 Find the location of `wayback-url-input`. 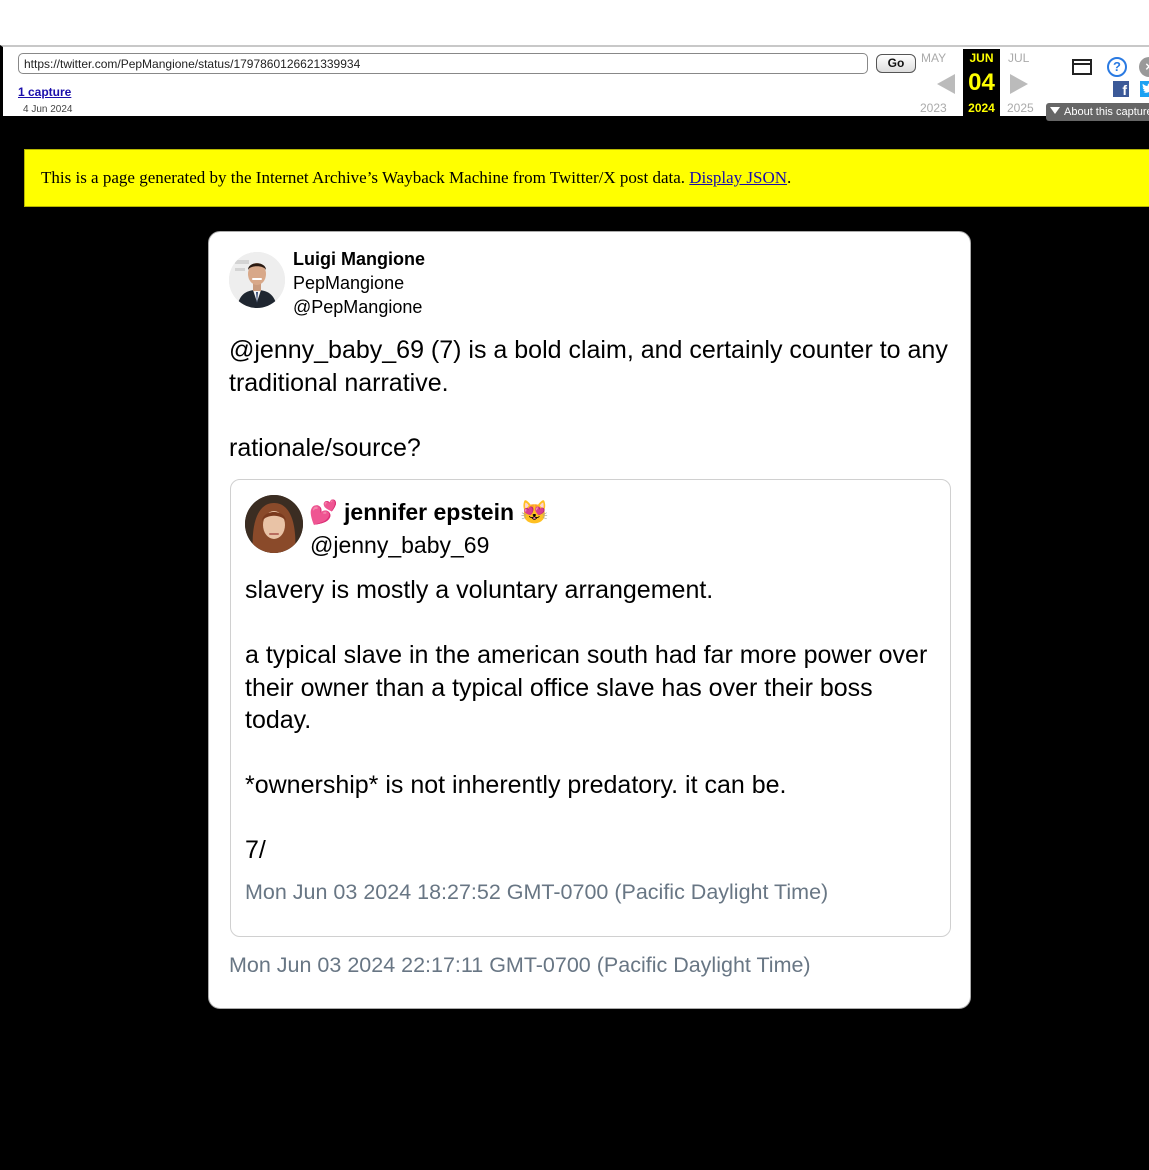

wayback-url-input is located at coordinates (443, 63).